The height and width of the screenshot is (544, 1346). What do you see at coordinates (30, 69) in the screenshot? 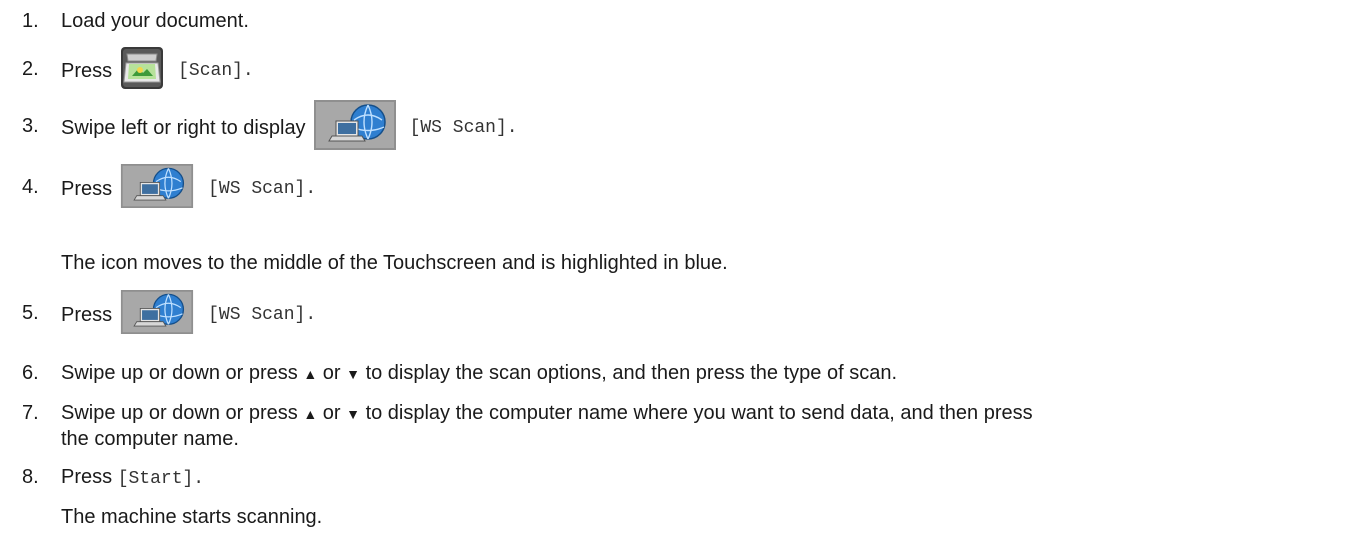
I see `step-number: 2.` at bounding box center [30, 69].